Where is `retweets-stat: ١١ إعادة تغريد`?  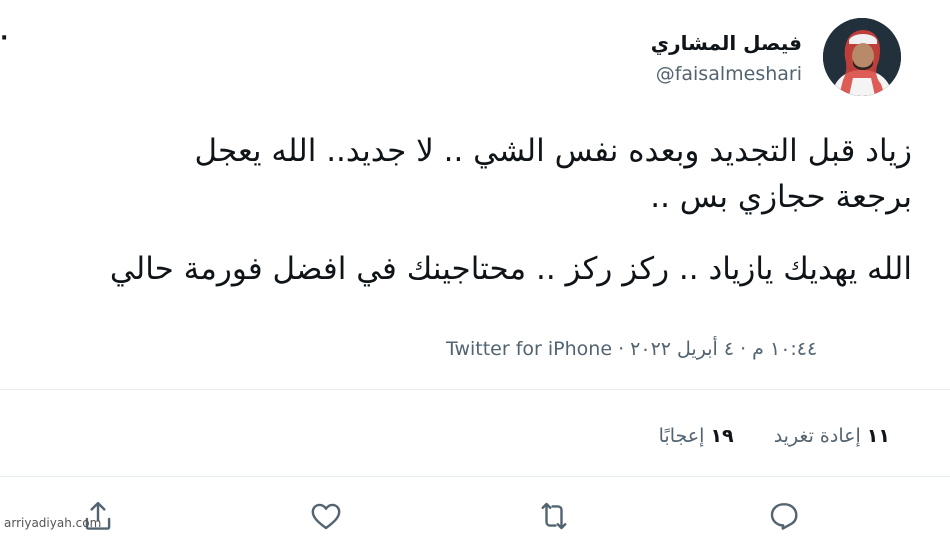 retweets-stat: ١١ إعادة تغريد is located at coordinates (832, 436).